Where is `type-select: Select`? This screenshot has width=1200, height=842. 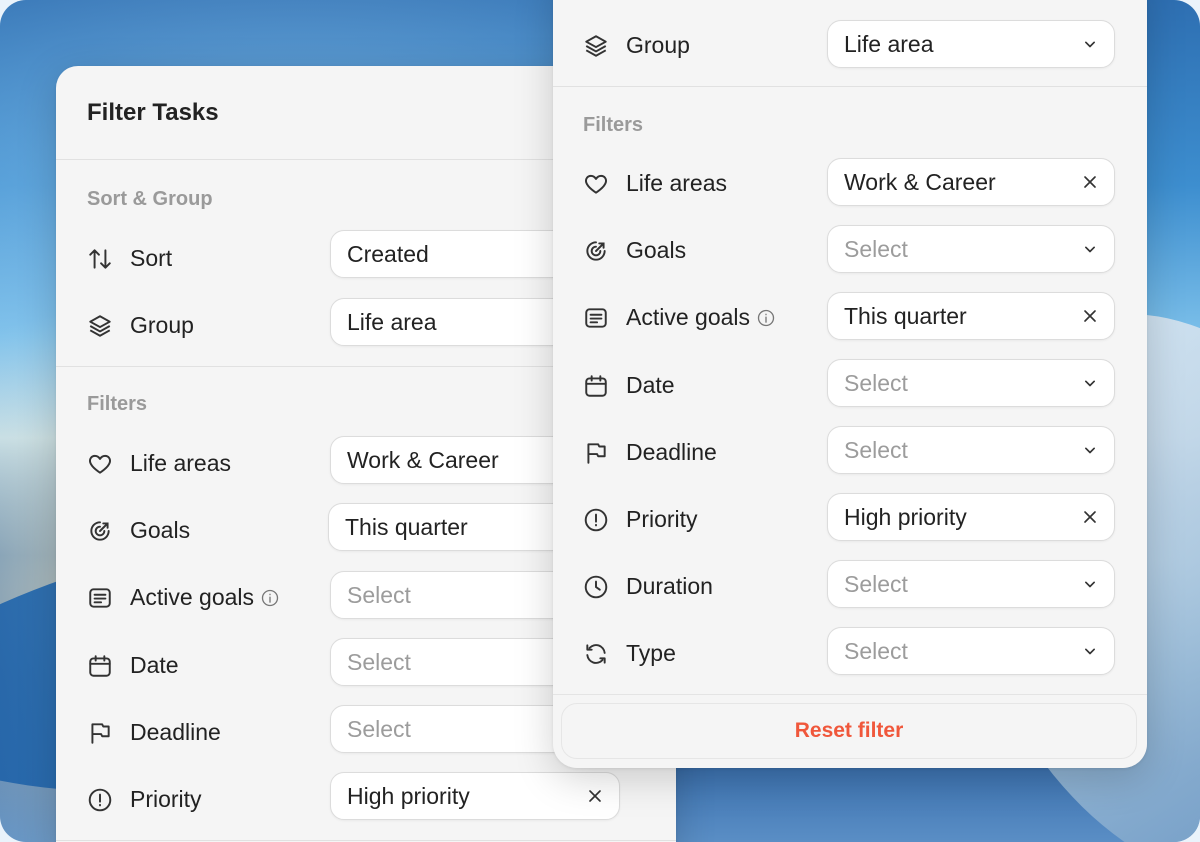 type-select: Select is located at coordinates (971, 651).